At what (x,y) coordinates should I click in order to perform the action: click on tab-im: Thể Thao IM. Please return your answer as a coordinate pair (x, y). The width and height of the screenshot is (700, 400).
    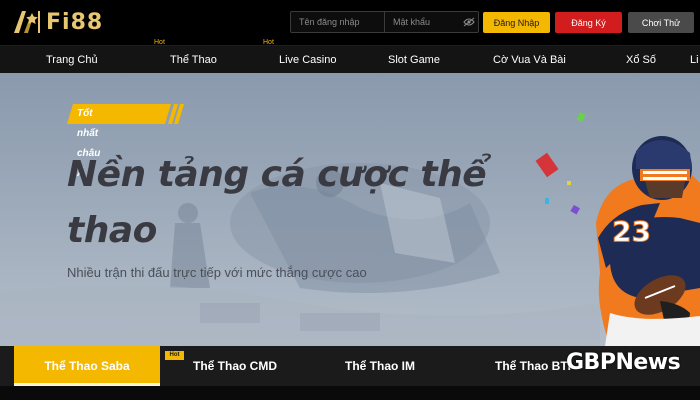
    Looking at the image, I should click on (380, 366).